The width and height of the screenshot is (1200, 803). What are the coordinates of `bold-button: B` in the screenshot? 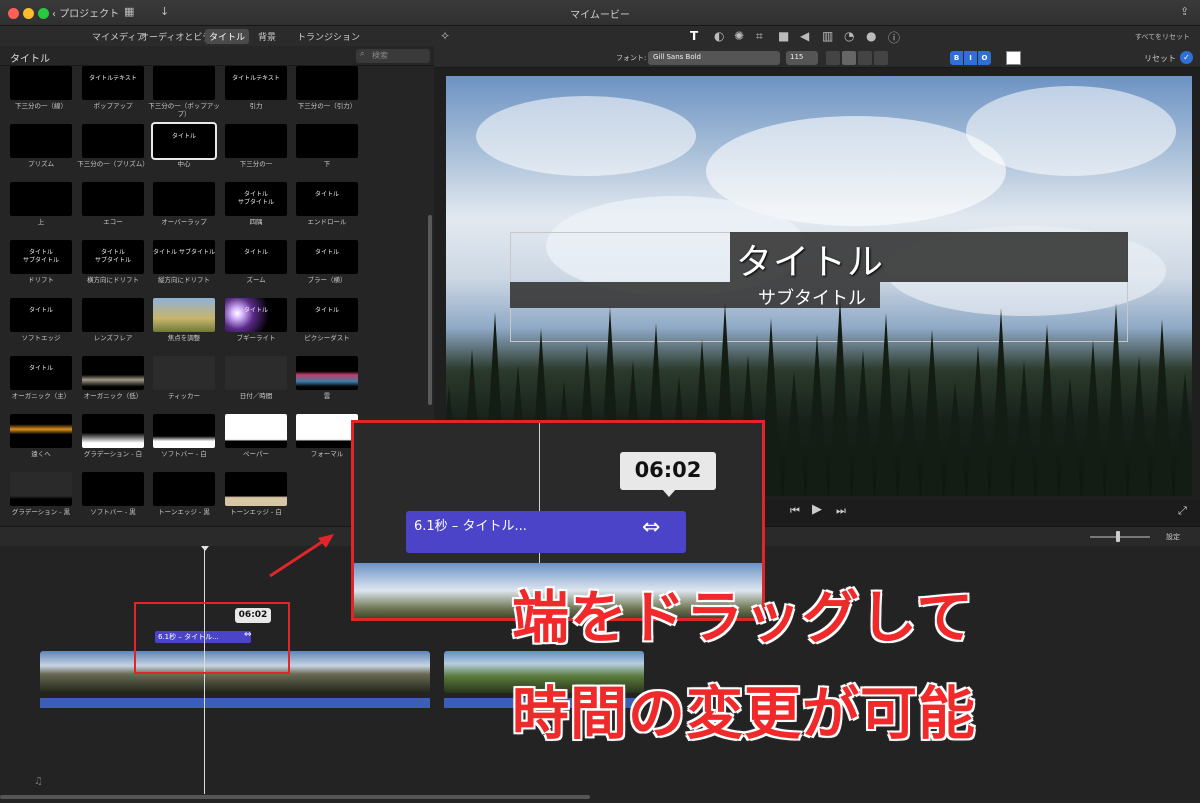 It's located at (956, 58).